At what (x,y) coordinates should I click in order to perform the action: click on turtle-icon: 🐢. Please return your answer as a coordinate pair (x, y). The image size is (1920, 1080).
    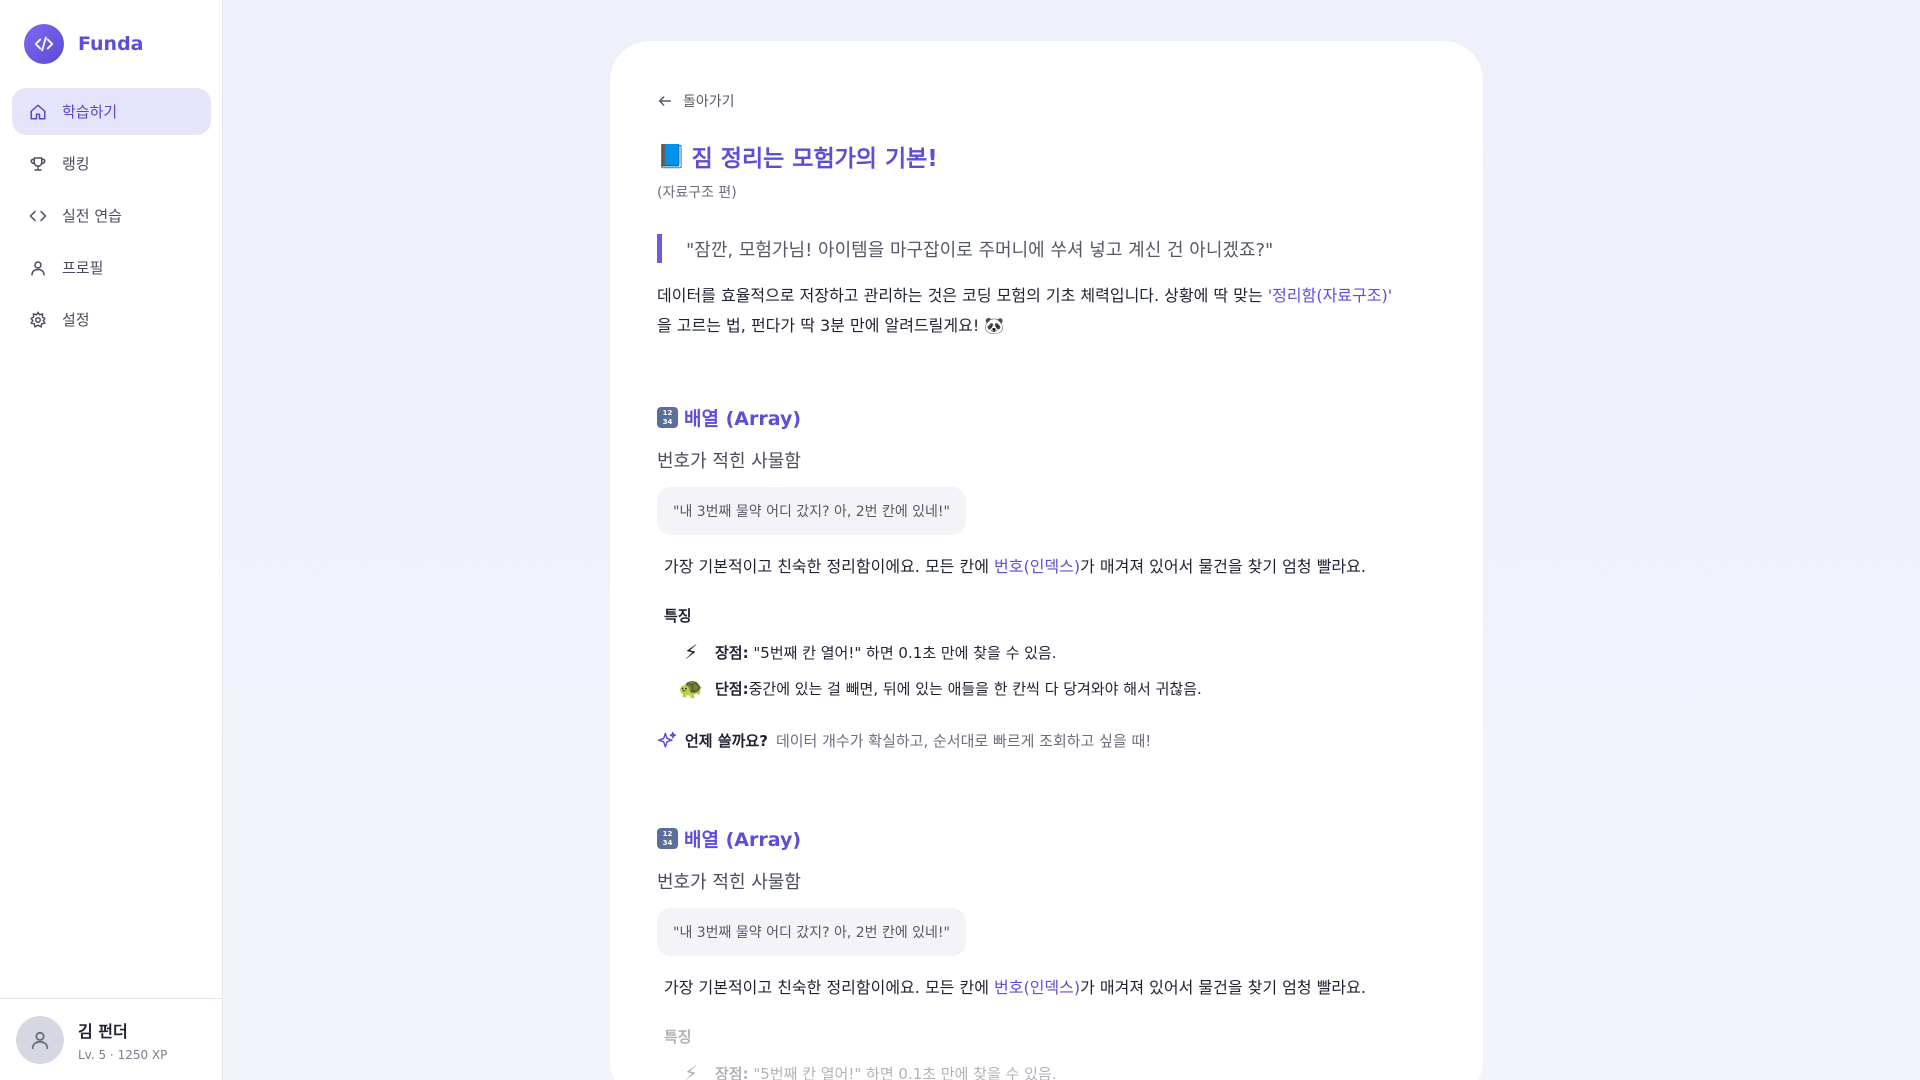
    Looking at the image, I should click on (691, 688).